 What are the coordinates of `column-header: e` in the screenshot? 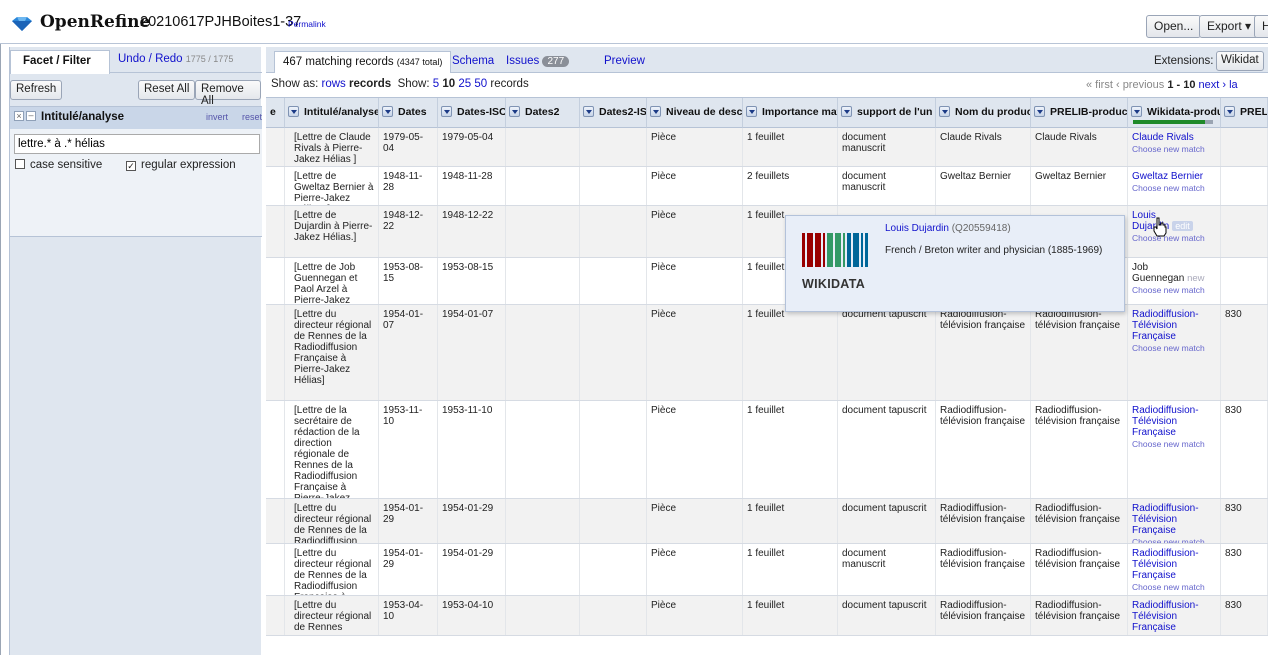 It's located at (275, 113).